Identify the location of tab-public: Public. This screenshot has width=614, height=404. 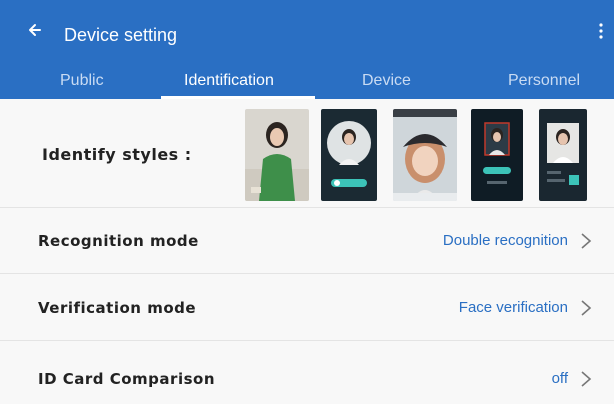
(82, 81).